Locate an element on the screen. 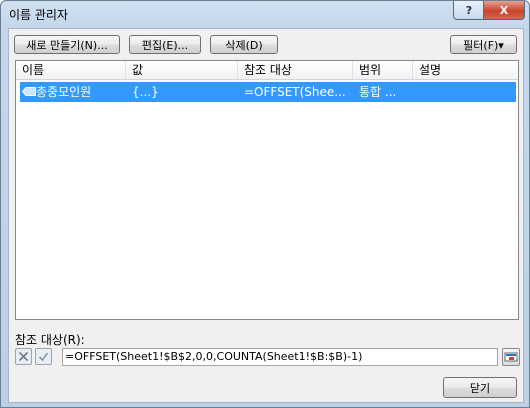 Image resolution: width=530 pixels, height=408 pixels. close-button: 닫기 is located at coordinates (480, 387).